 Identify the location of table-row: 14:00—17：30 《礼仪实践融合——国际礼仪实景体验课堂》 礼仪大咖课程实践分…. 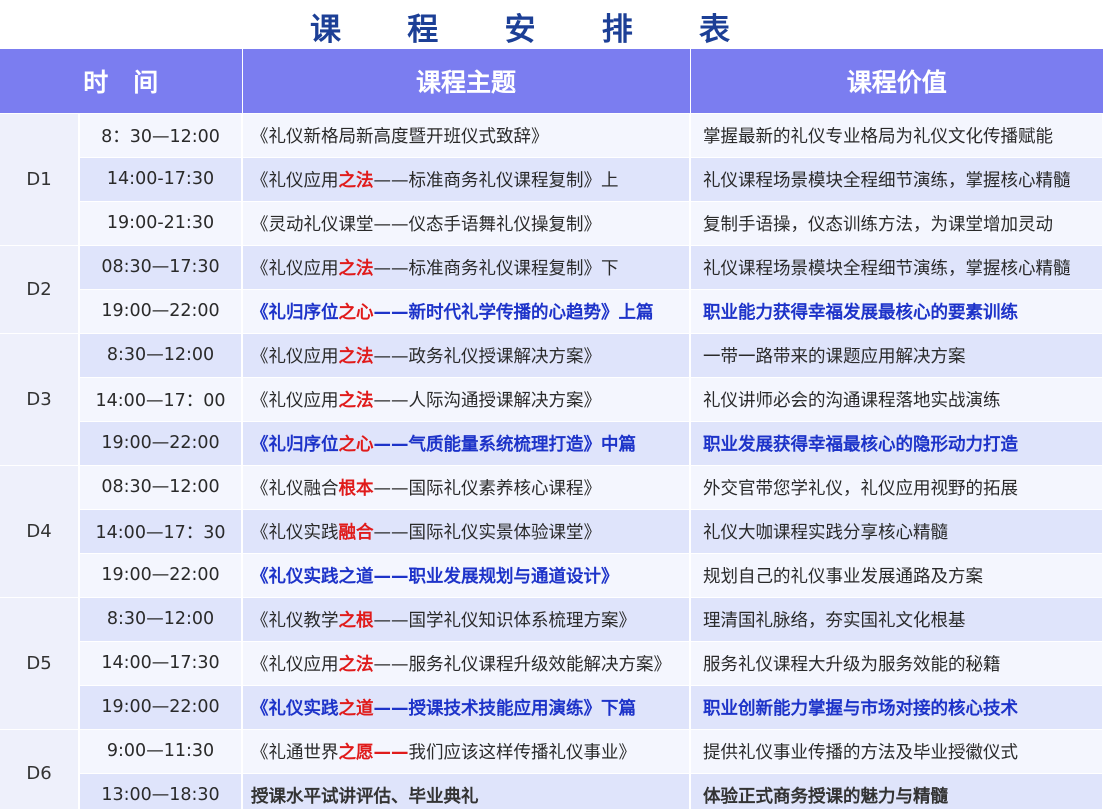
(551, 531).